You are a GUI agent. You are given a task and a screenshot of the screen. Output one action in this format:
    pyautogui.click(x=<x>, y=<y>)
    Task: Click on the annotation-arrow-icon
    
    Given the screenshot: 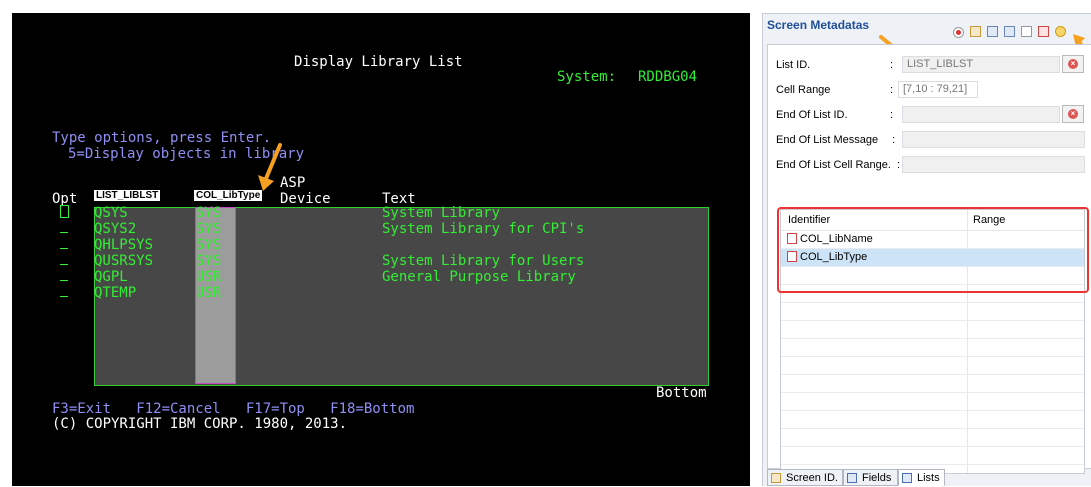 What is the action you would take?
    pyautogui.click(x=270, y=167)
    